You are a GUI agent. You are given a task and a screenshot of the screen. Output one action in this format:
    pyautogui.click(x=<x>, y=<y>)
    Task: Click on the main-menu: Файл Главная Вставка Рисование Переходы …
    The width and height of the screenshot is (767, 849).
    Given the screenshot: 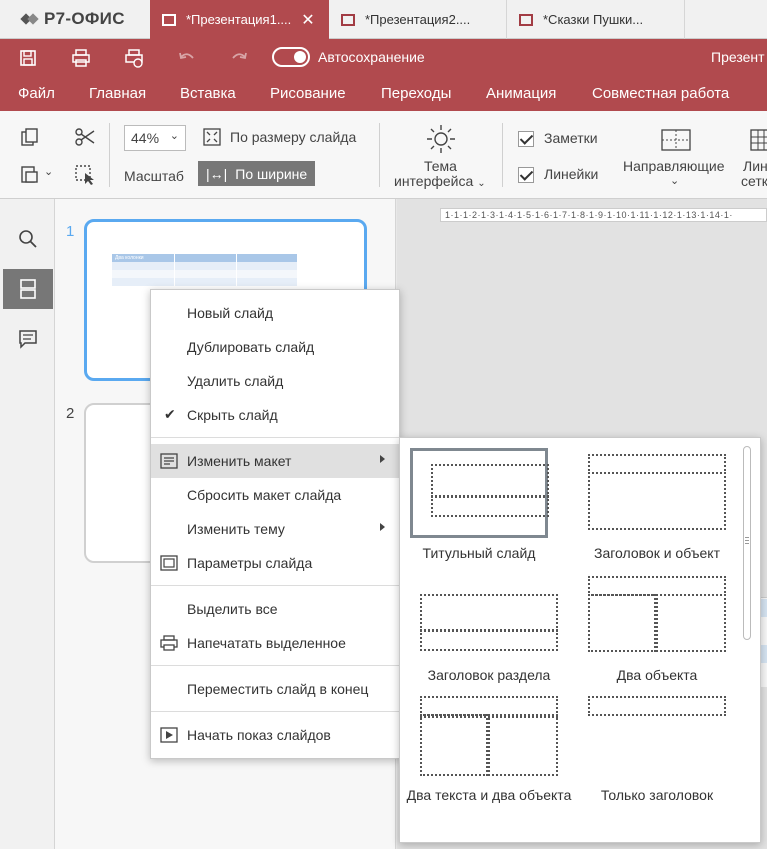 What is the action you would take?
    pyautogui.click(x=383, y=93)
    